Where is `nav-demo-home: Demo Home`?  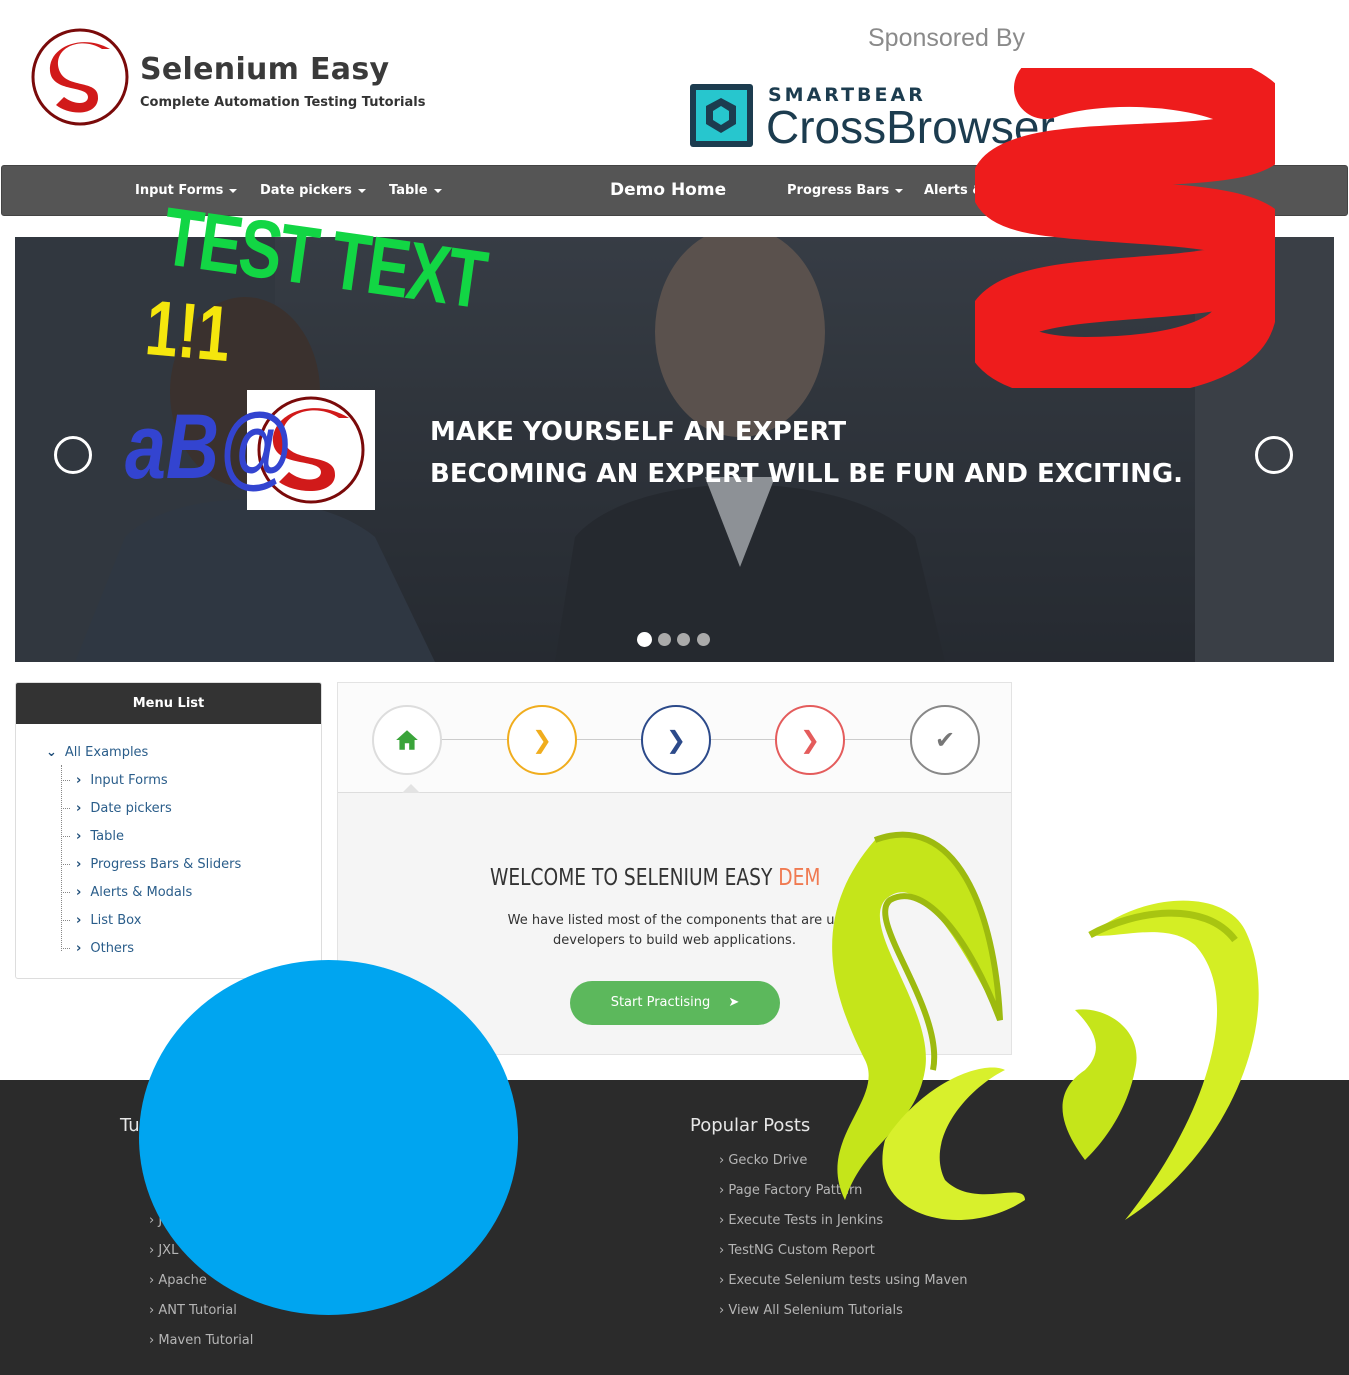
nav-demo-home: Demo Home is located at coordinates (668, 190).